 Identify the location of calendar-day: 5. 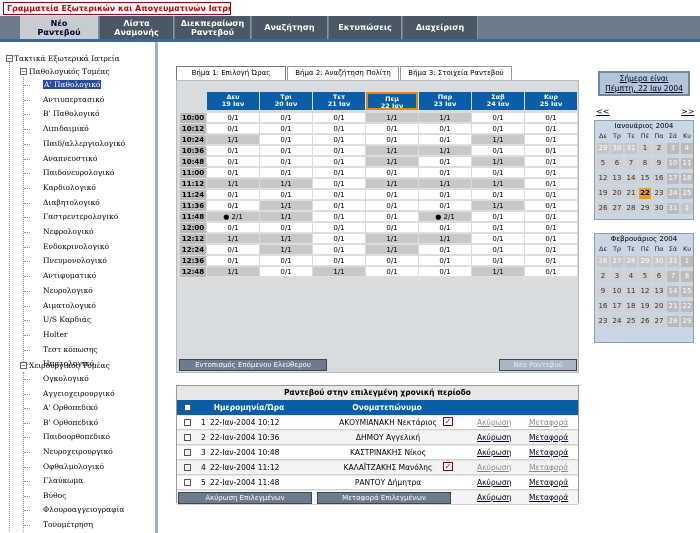
(603, 163).